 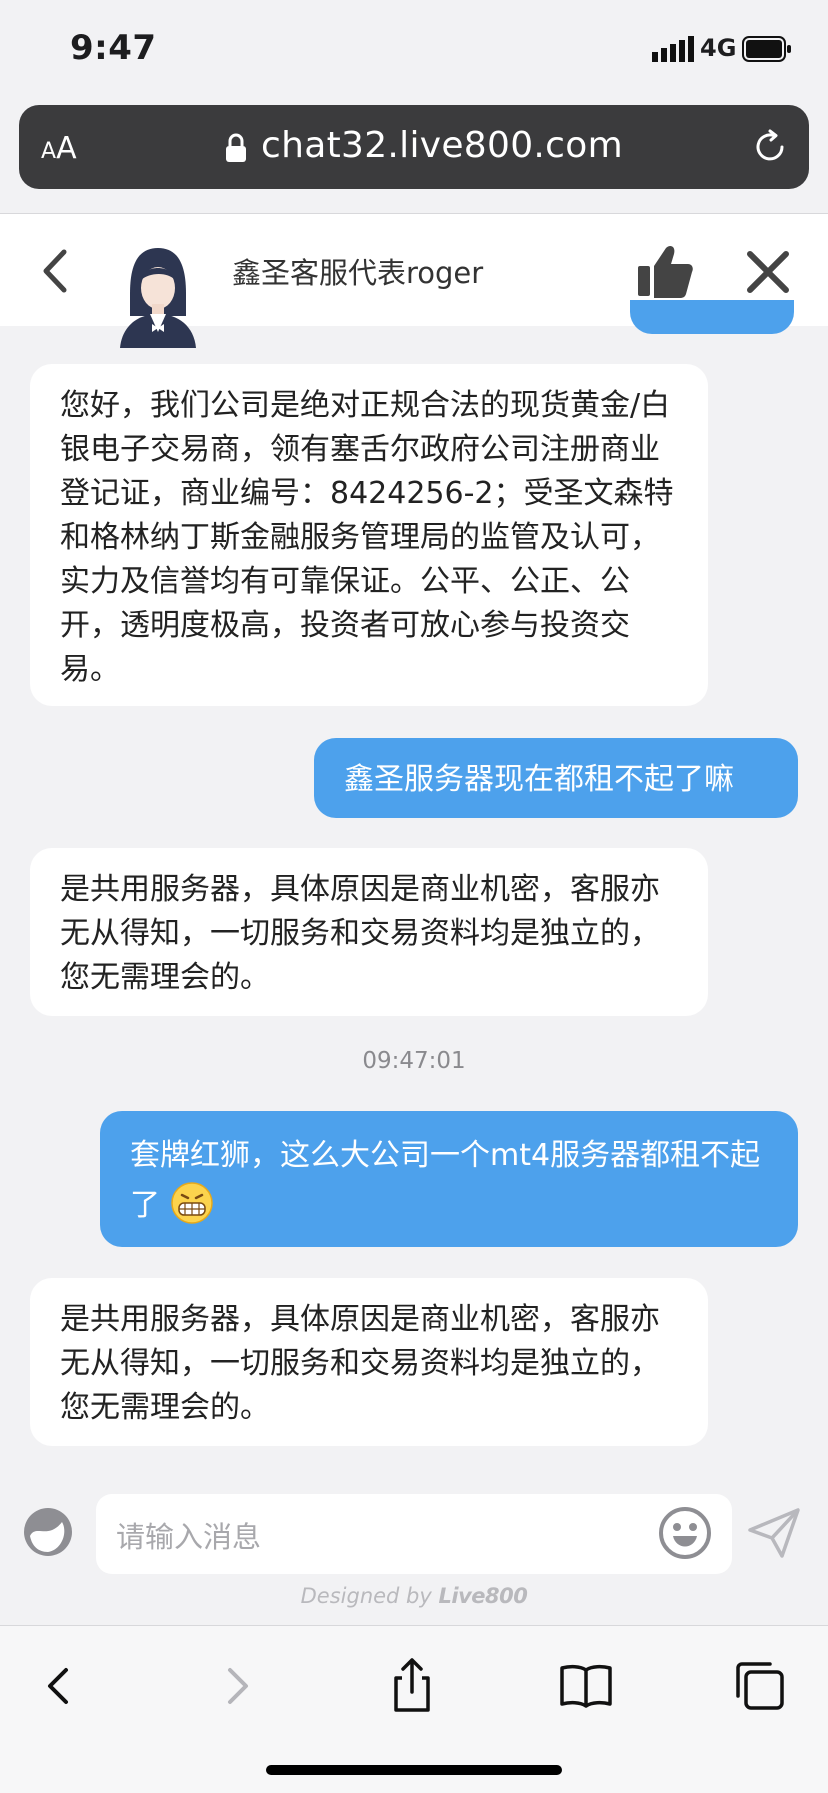 I want to click on designed-by-credit: Designed by Live800, so click(x=414, y=1596).